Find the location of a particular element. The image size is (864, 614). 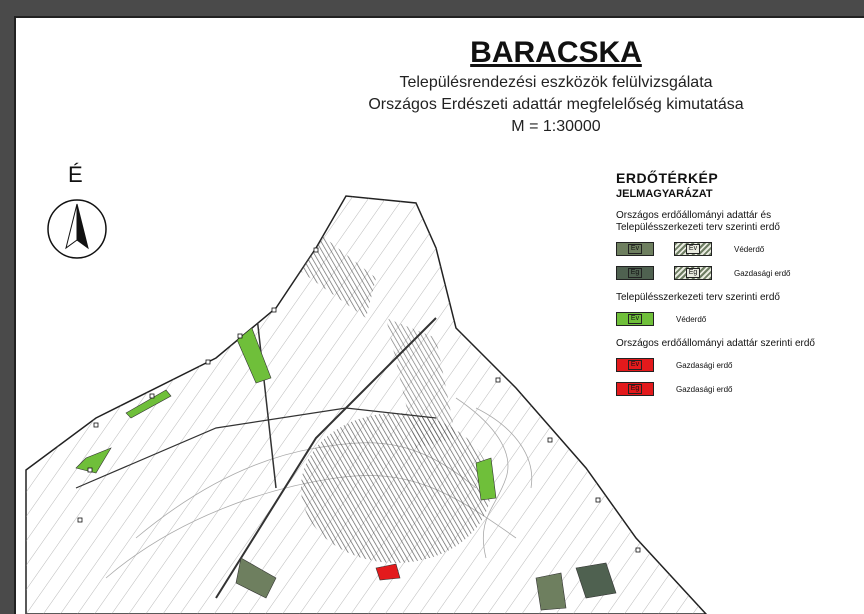

legend-swatch-hatched: Eg is located at coordinates (693, 273).